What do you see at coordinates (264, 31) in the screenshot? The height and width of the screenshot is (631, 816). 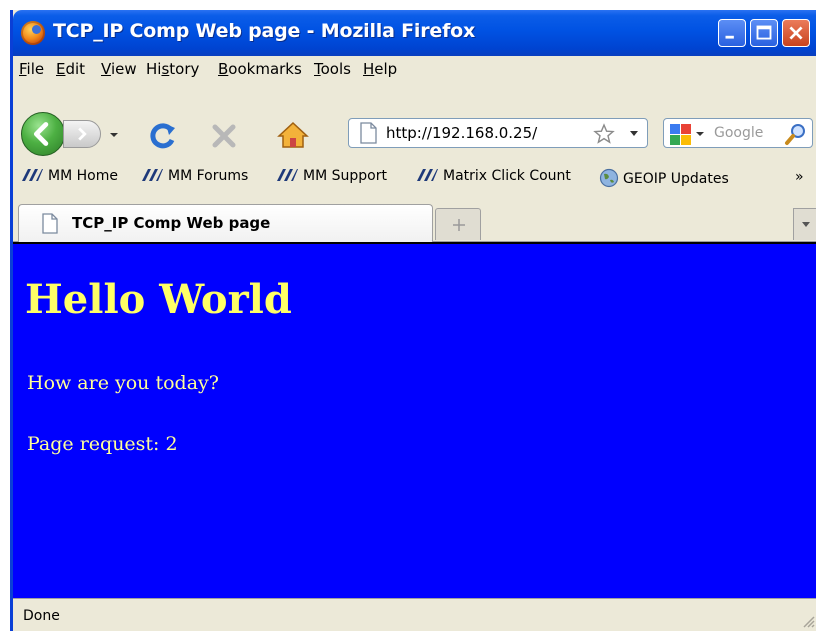 I see `window-title: TCP_IP Comp Web page - Mozilla Firefox` at bounding box center [264, 31].